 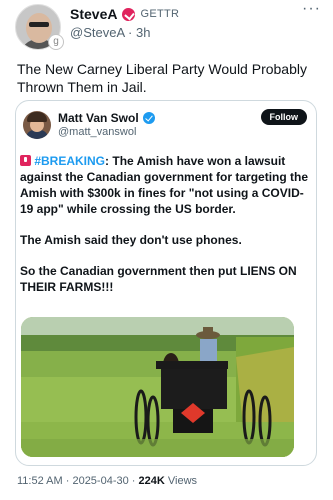 What do you see at coordinates (98, 118) in the screenshot?
I see `quoted-author-display-name: Matt Van Swol` at bounding box center [98, 118].